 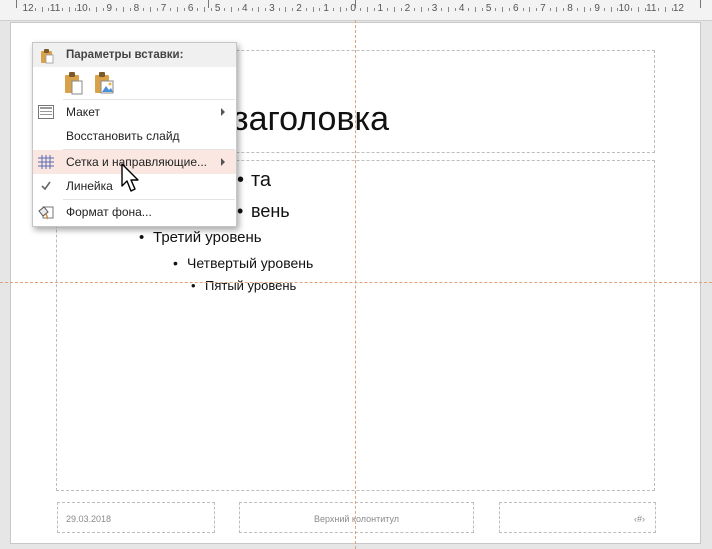 What do you see at coordinates (131, 180) in the screenshot?
I see `mouse-cursor-icon` at bounding box center [131, 180].